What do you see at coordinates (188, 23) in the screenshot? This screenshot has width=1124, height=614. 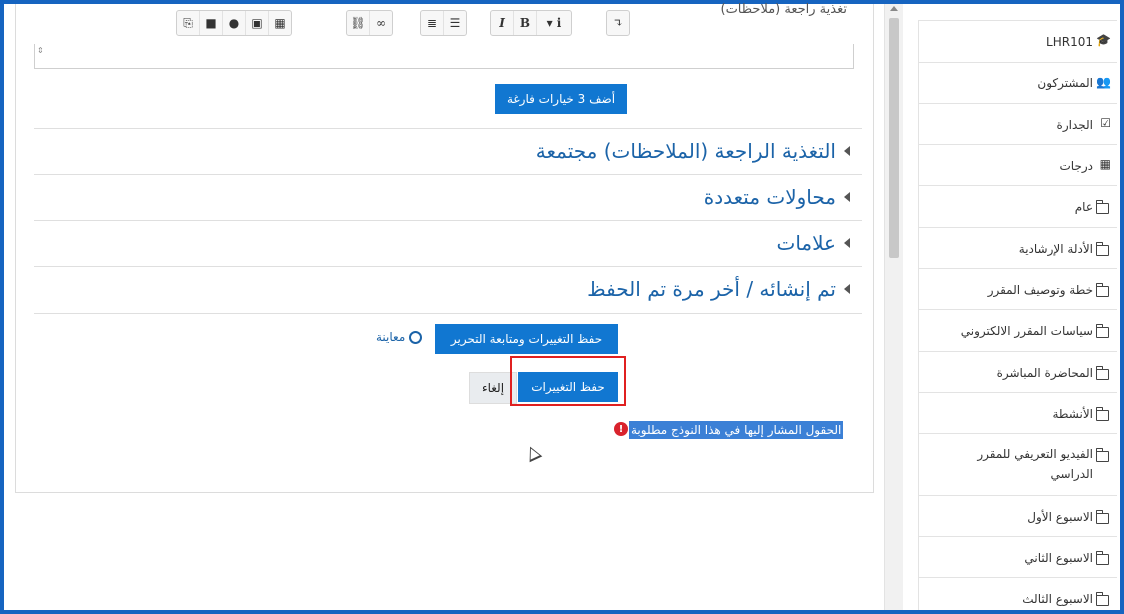 I see `copy-icon: ⎘` at bounding box center [188, 23].